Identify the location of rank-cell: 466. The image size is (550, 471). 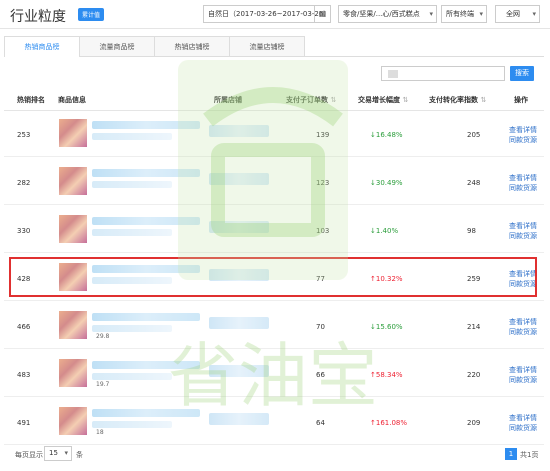
(24, 327).